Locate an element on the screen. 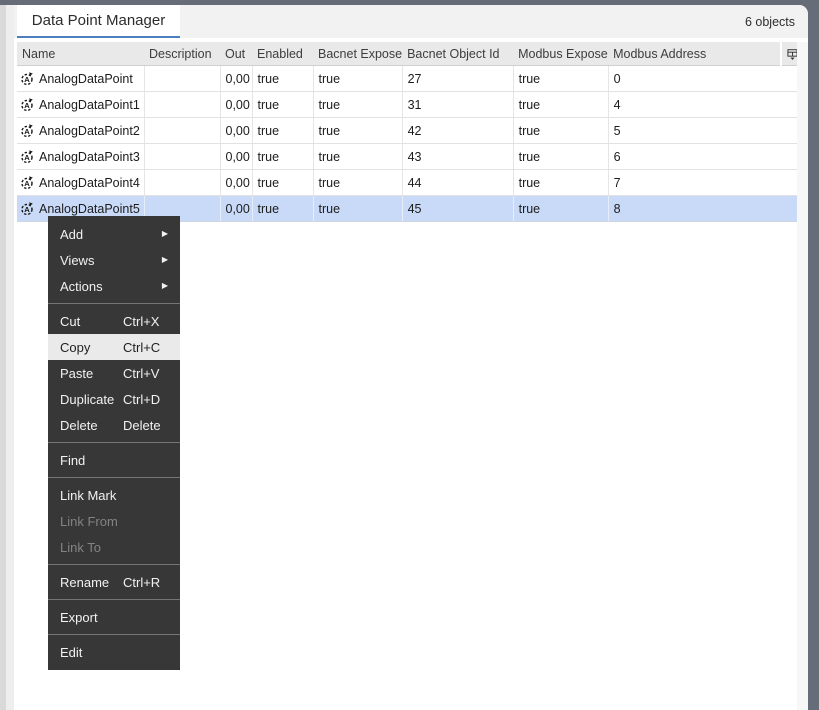  menu-item-label: Views is located at coordinates (77, 260).